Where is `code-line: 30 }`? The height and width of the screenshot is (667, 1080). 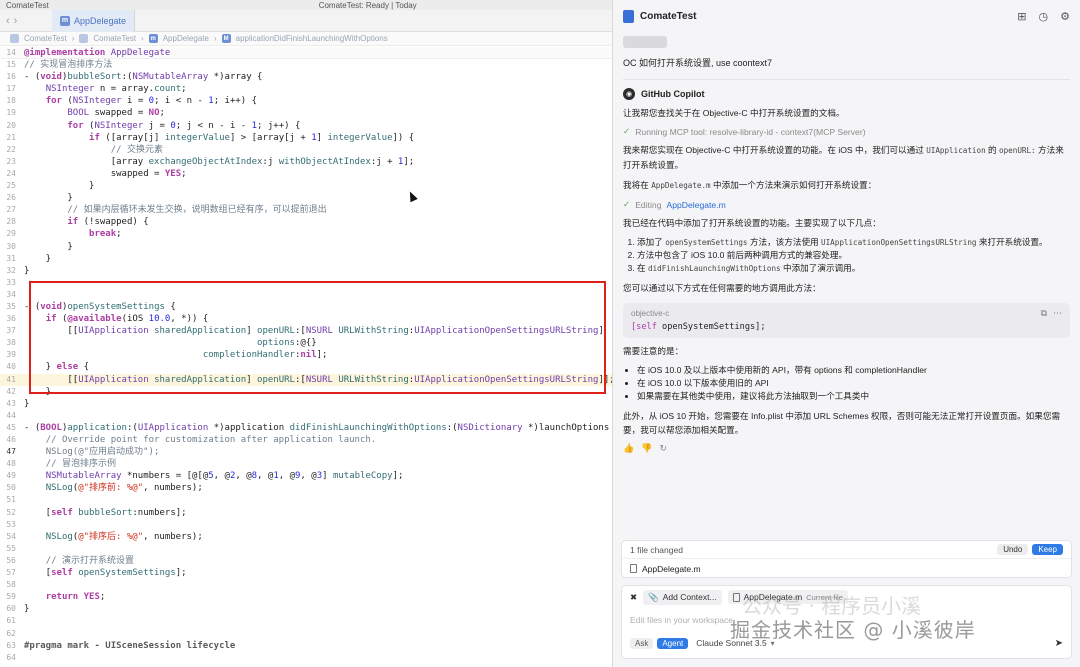 code-line: 30 } is located at coordinates (306, 247).